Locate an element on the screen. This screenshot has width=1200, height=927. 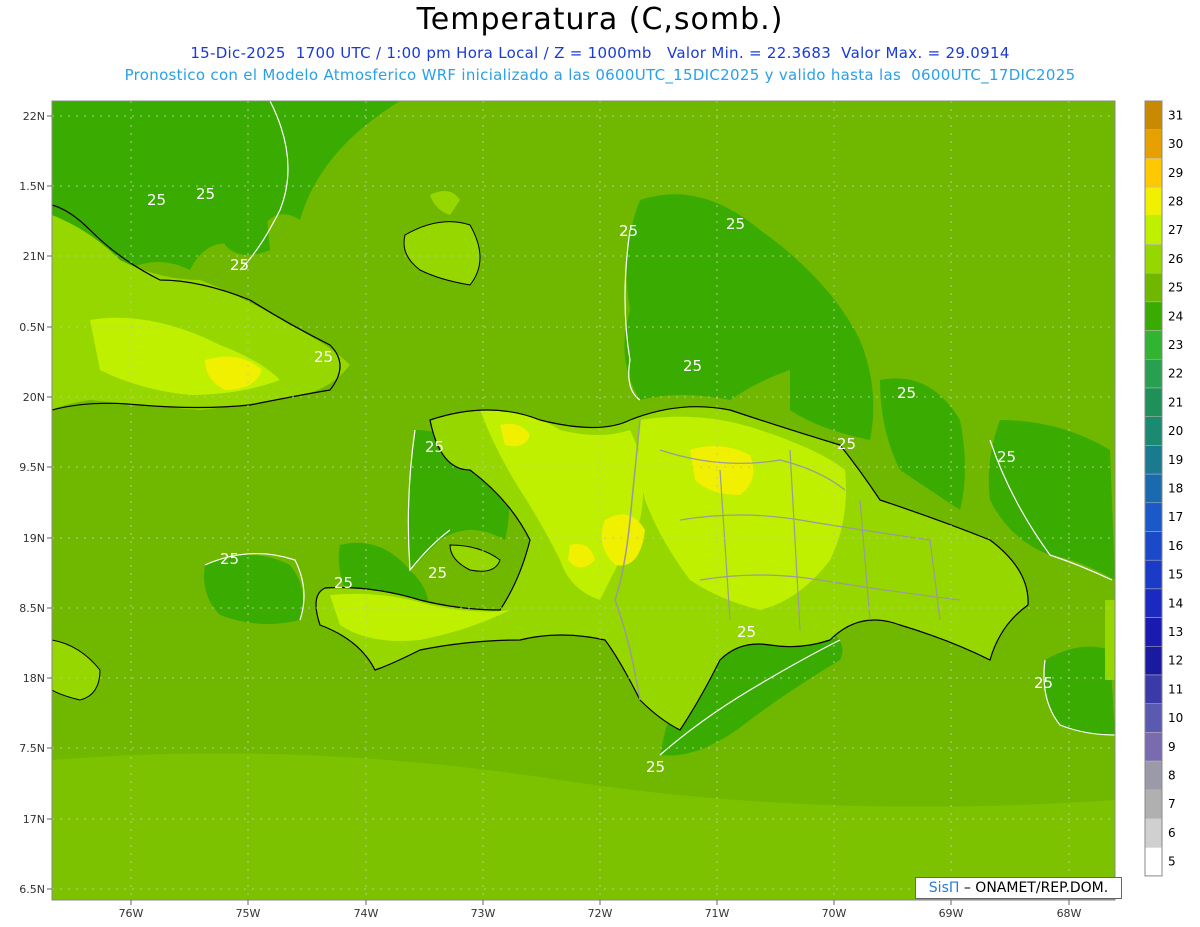
legend-label: 6 is located at coordinates (1172, 833).